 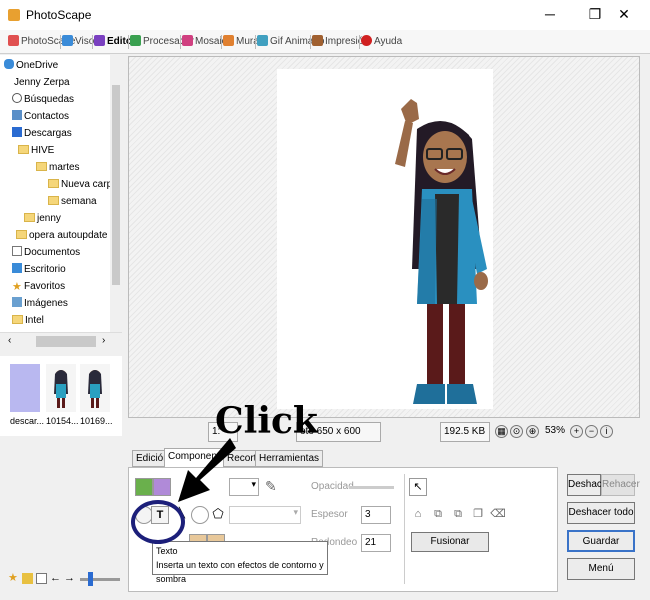 I want to click on scroll-right-icon: ›, so click(x=103, y=340).